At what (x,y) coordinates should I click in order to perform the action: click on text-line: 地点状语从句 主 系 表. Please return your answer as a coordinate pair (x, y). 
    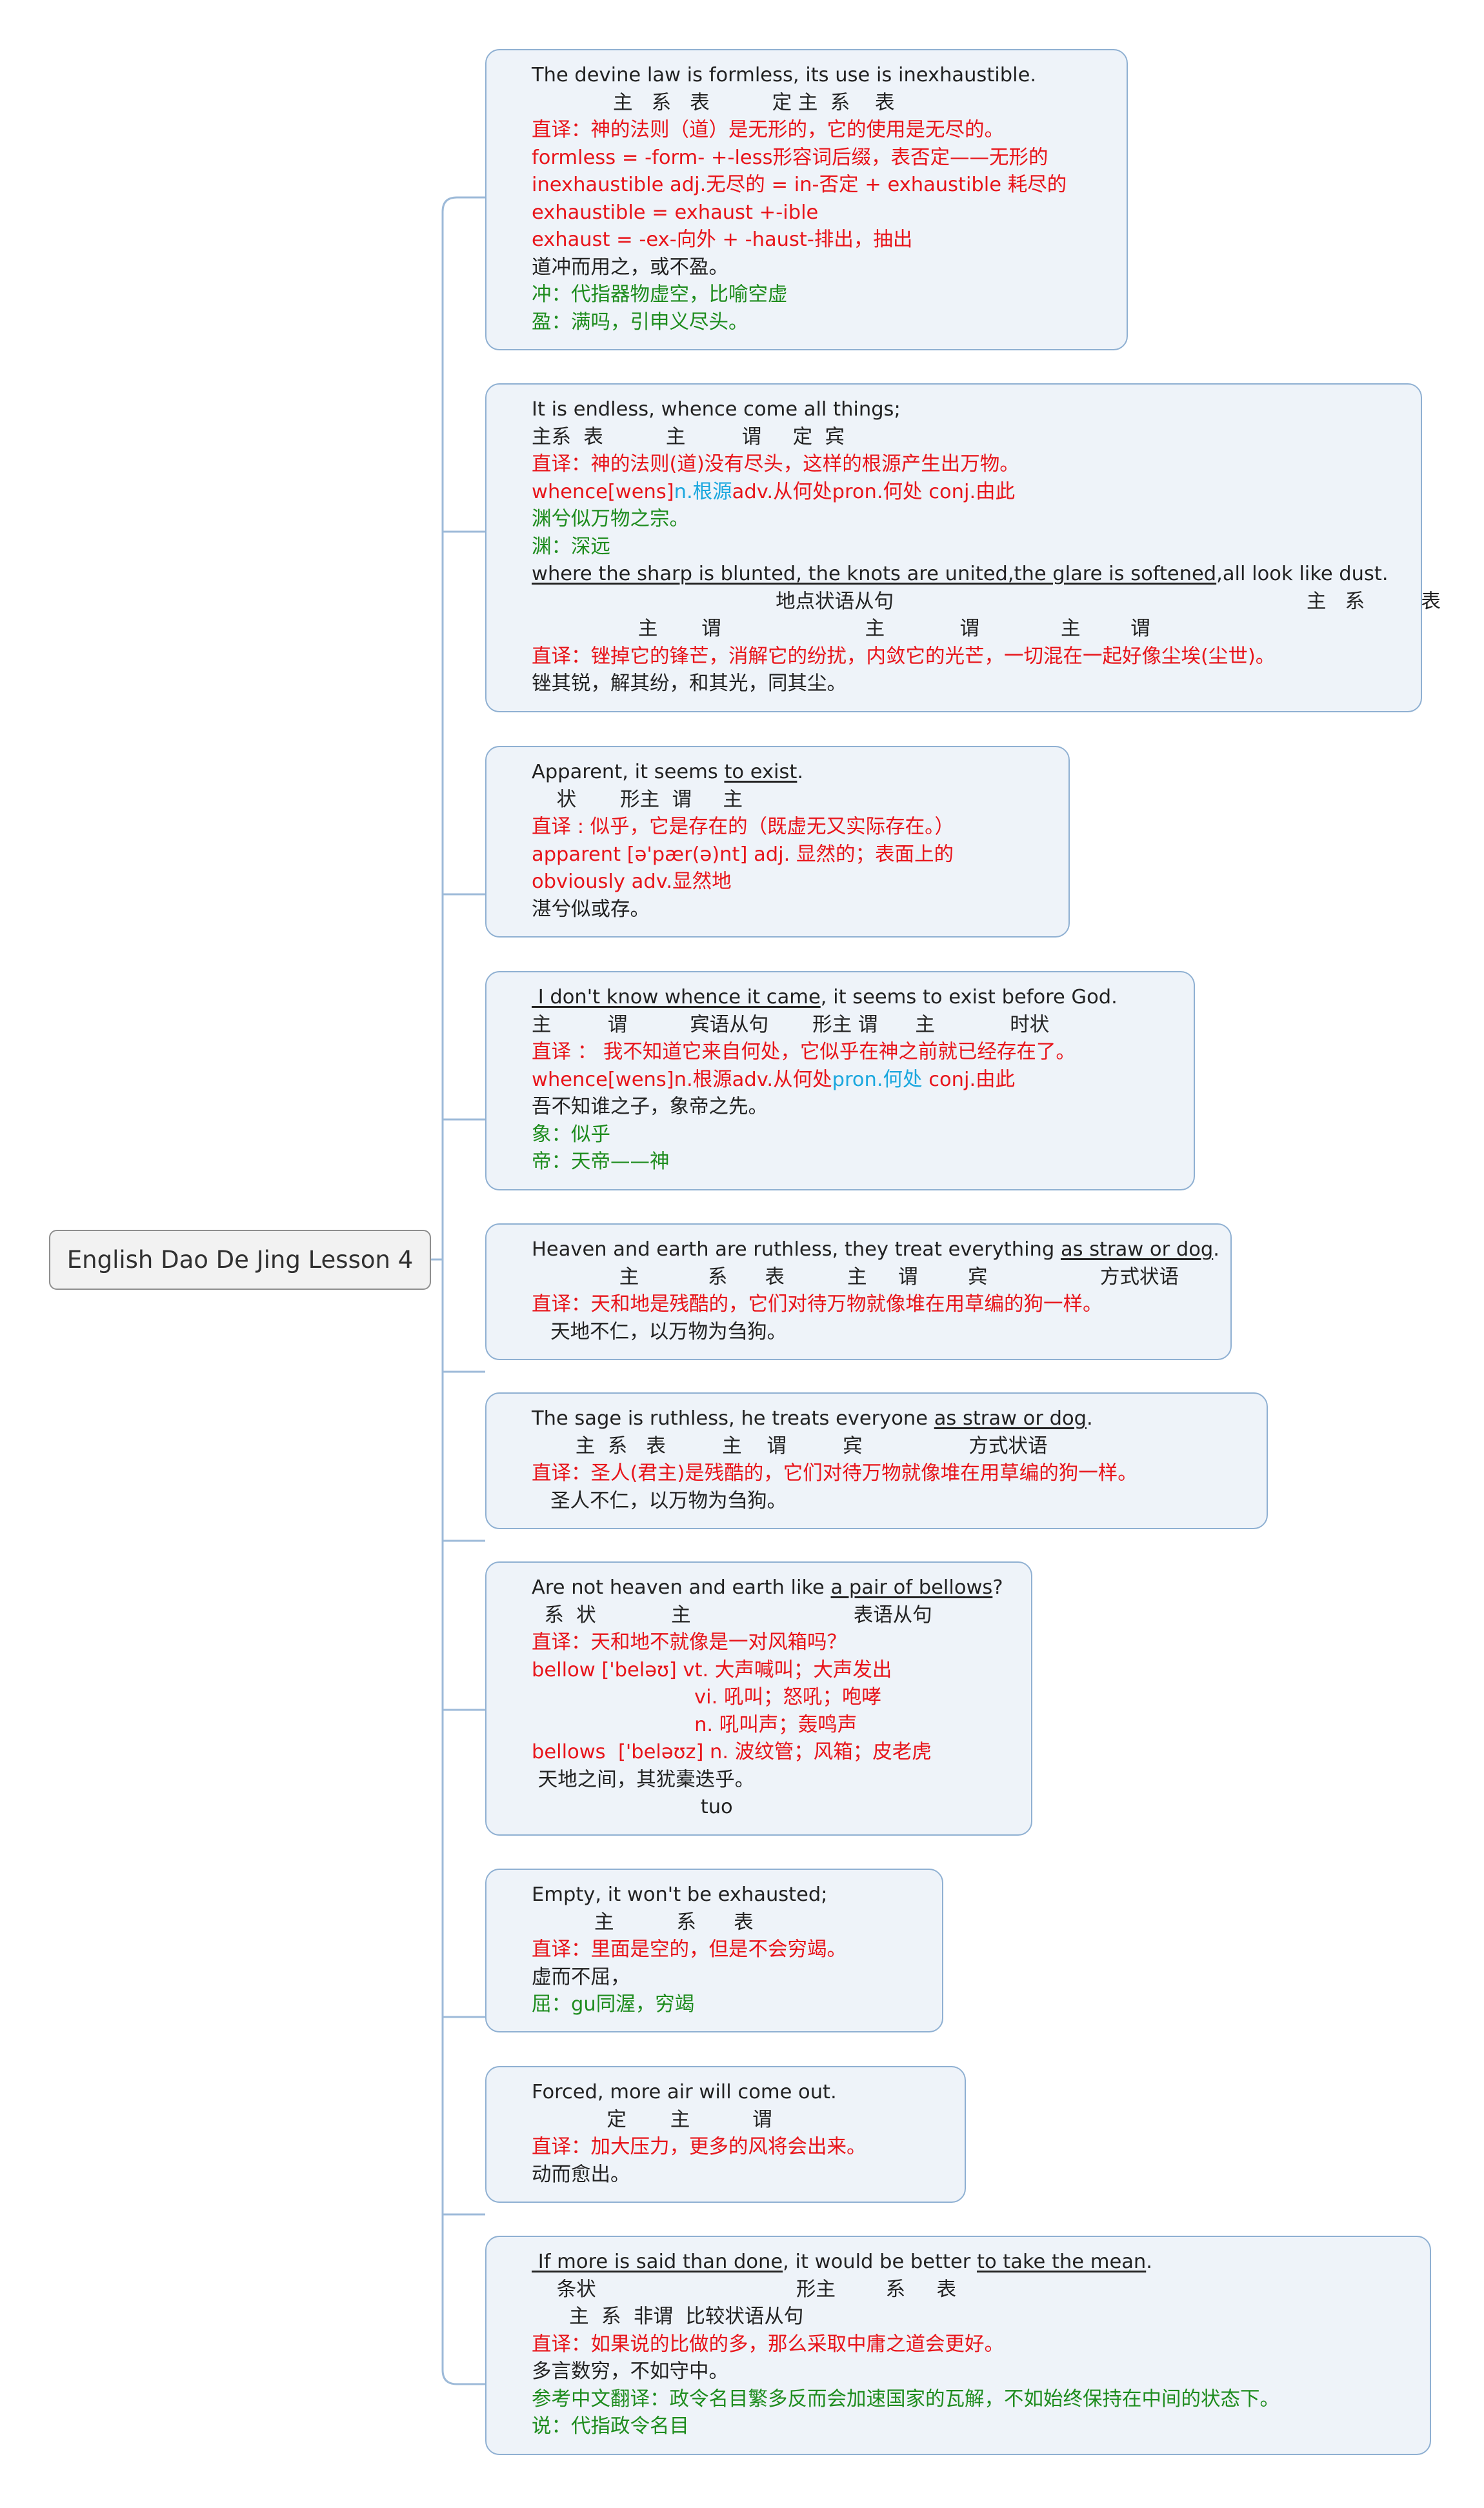
    Looking at the image, I should click on (987, 602).